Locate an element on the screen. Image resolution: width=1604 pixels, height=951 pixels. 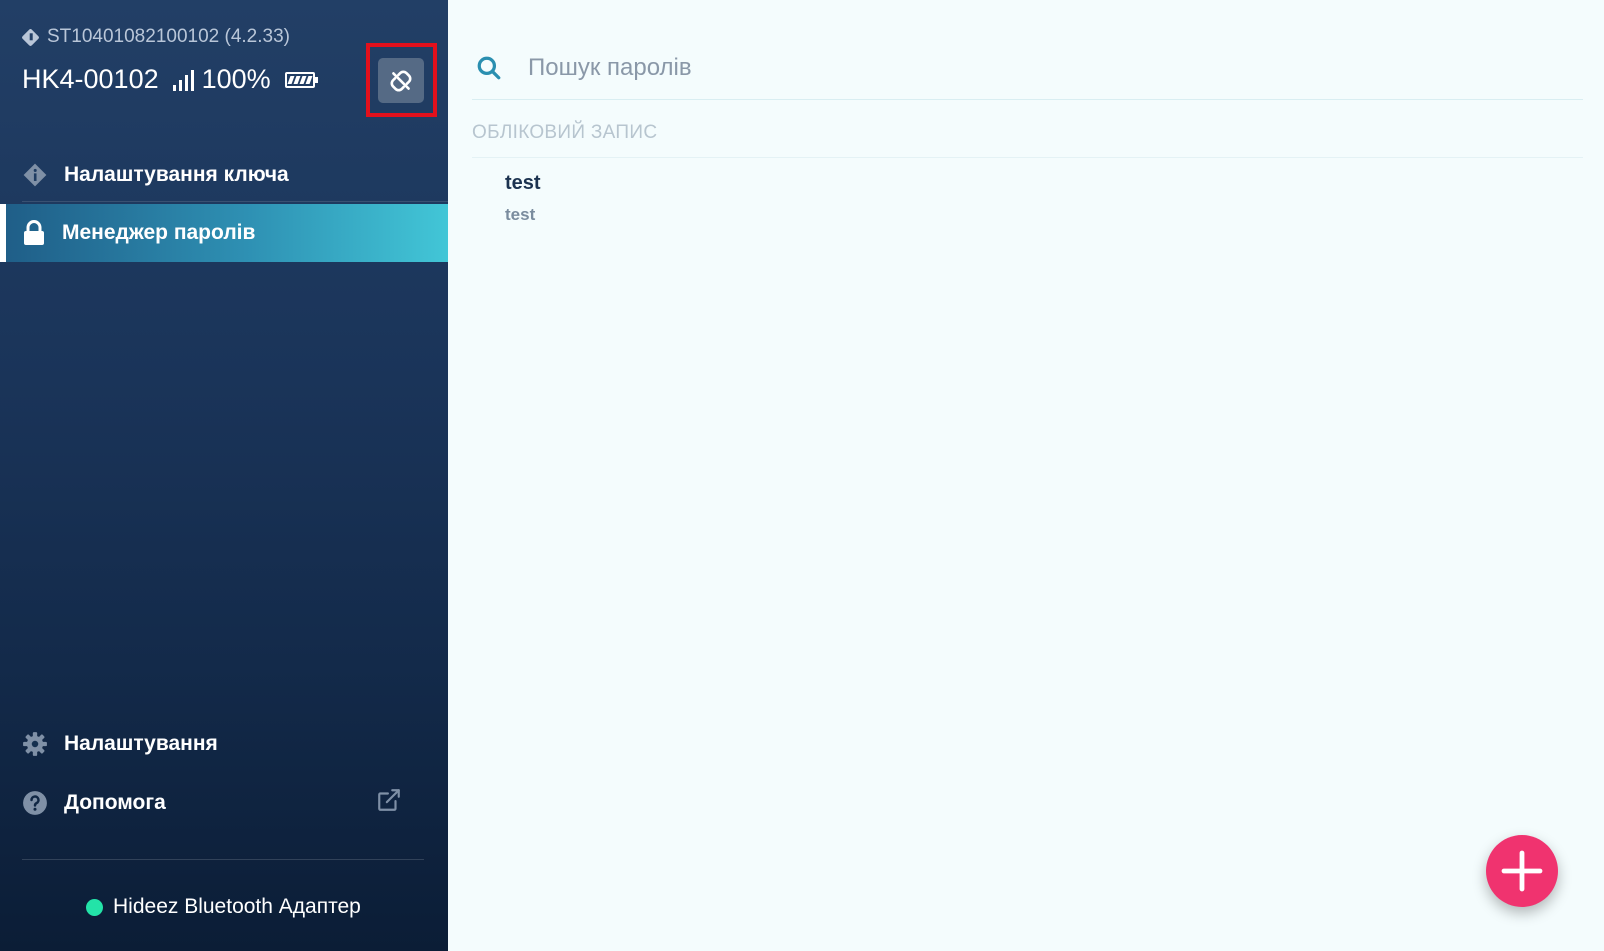
signal-strength-icon is located at coordinates (183, 80).